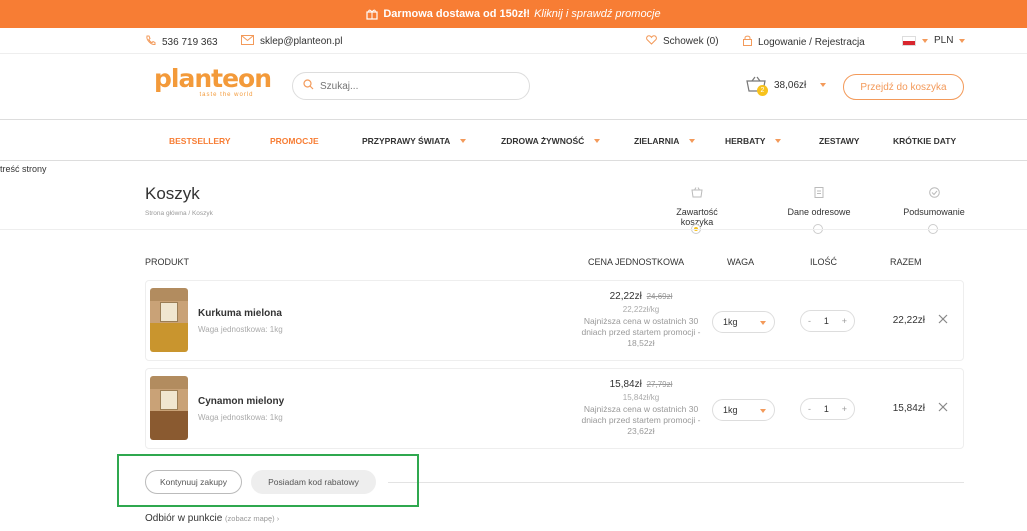 The width and height of the screenshot is (1027, 531). Describe the element at coordinates (944, 40) in the screenshot. I see `currency-label: PLN` at that location.